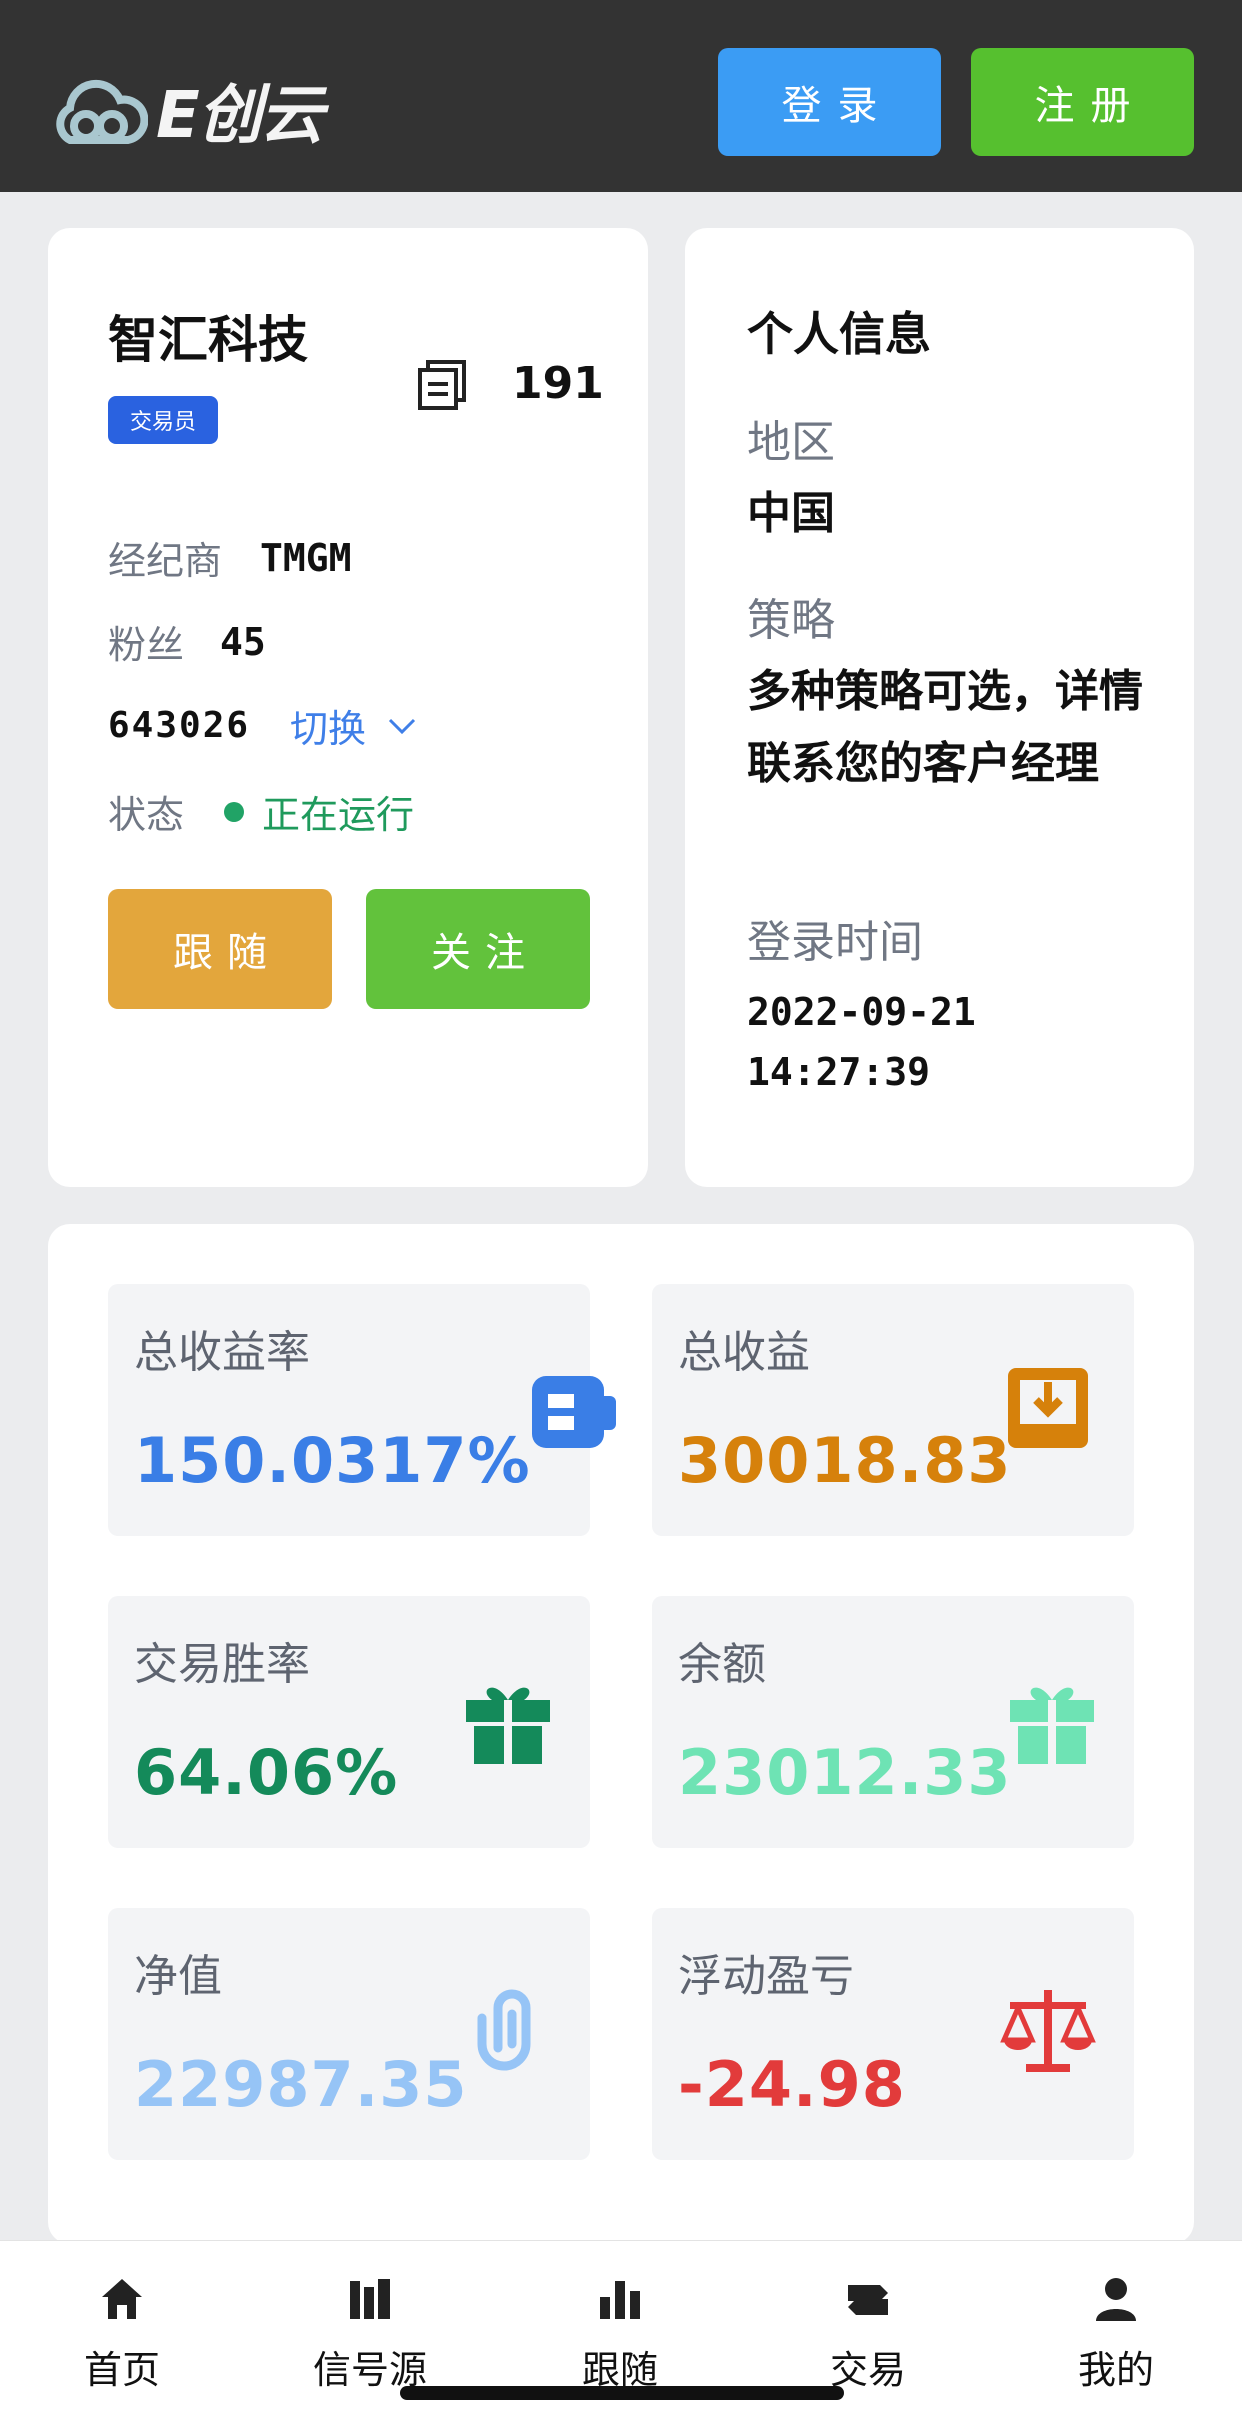 This screenshot has height=2424, width=1242. I want to click on broker-value: TMGM, so click(306, 557).